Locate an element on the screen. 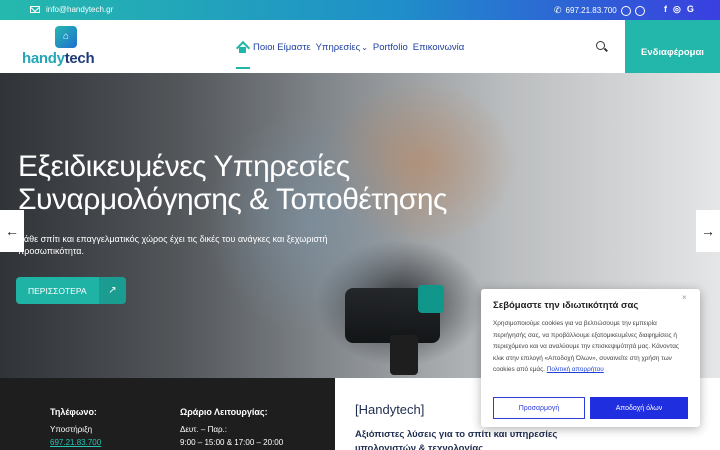 The image size is (720, 450). nav-item-services: Υπηρεσίες is located at coordinates (338, 47).